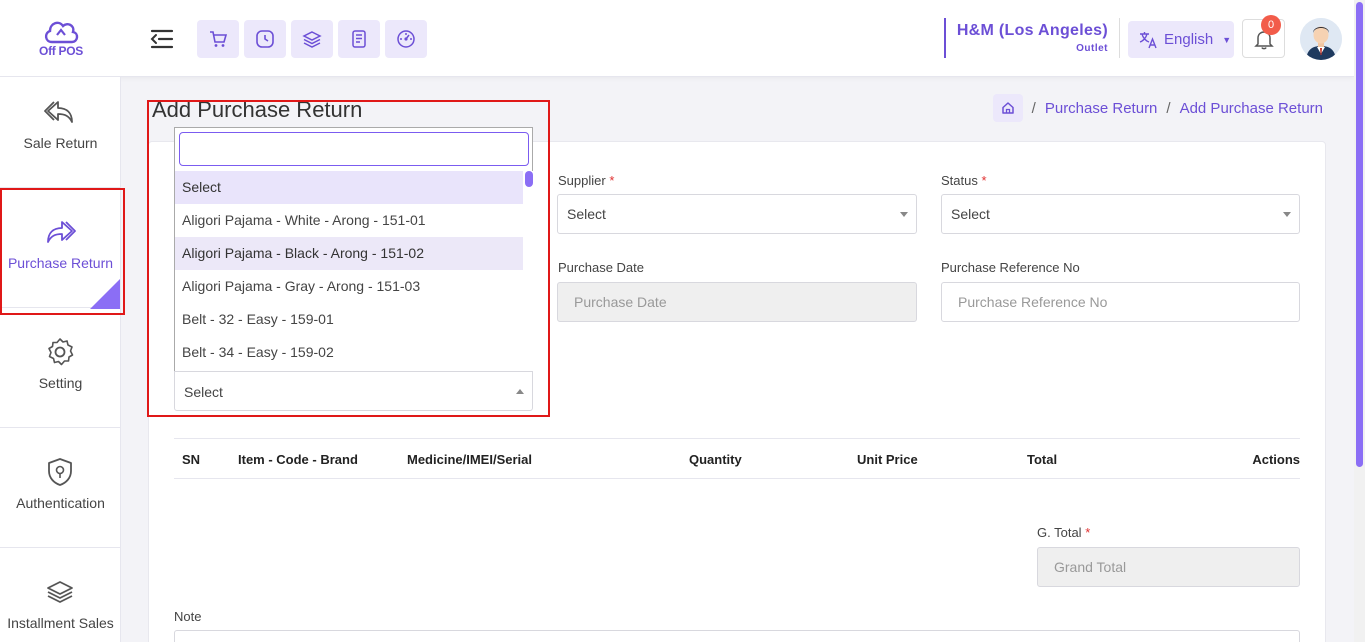 The image size is (1365, 642). Describe the element at coordinates (58, 112) in the screenshot. I see `reply-all-icon` at that location.